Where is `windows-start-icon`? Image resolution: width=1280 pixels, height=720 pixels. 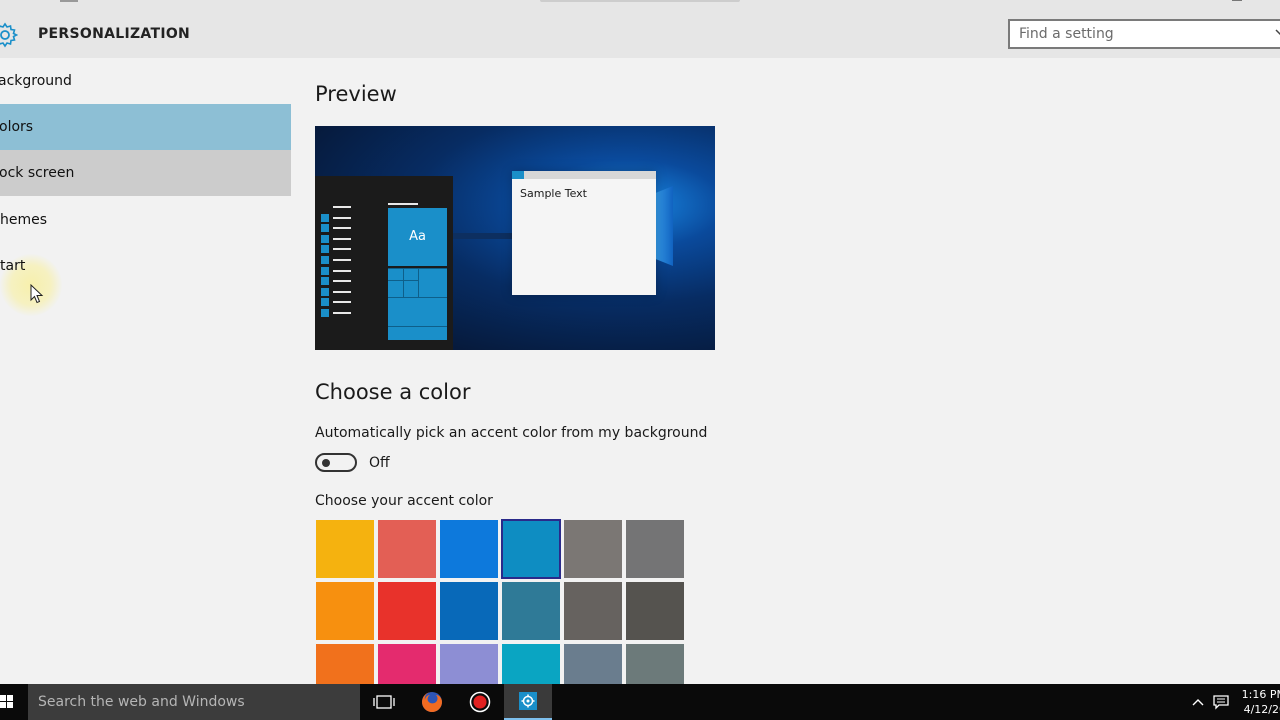
windows-start-icon is located at coordinates (7, 702).